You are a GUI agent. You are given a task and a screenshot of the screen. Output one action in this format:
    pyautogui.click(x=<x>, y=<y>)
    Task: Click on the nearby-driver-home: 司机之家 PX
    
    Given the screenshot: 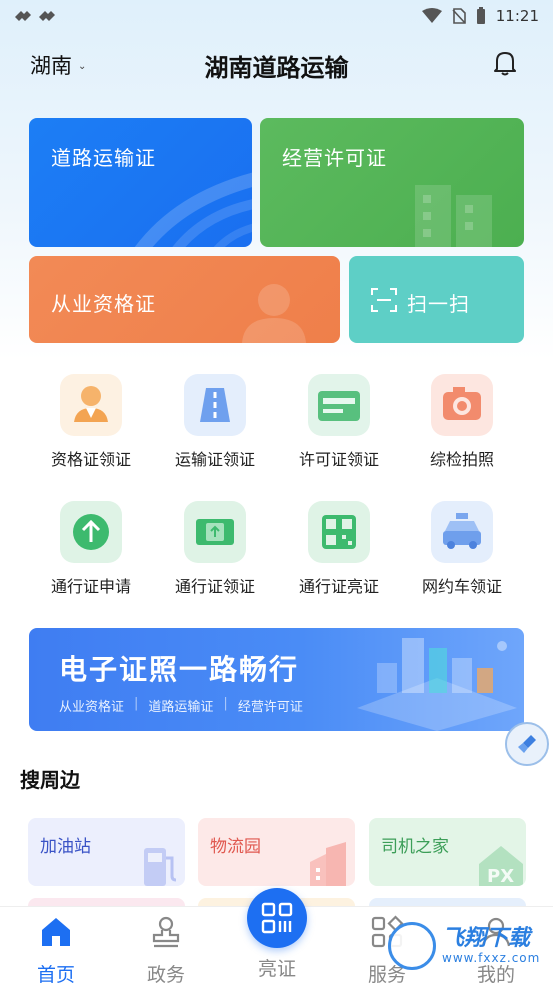 What is the action you would take?
    pyautogui.click(x=447, y=852)
    